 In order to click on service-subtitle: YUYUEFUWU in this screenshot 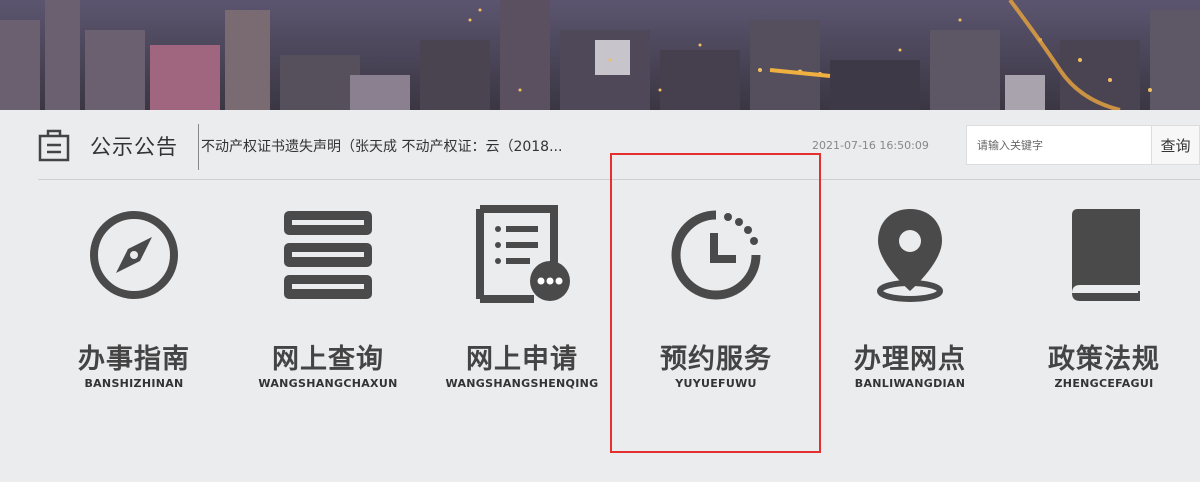, I will do `click(716, 383)`.